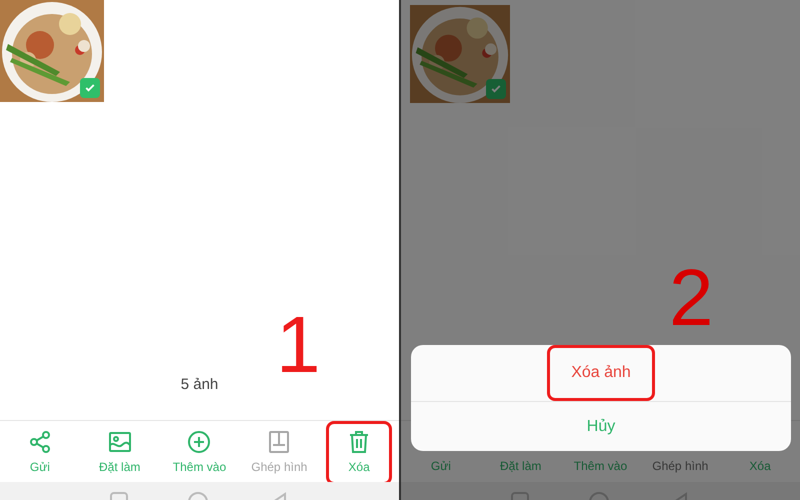 The width and height of the screenshot is (800, 500). I want to click on step-number: 1, so click(298, 345).